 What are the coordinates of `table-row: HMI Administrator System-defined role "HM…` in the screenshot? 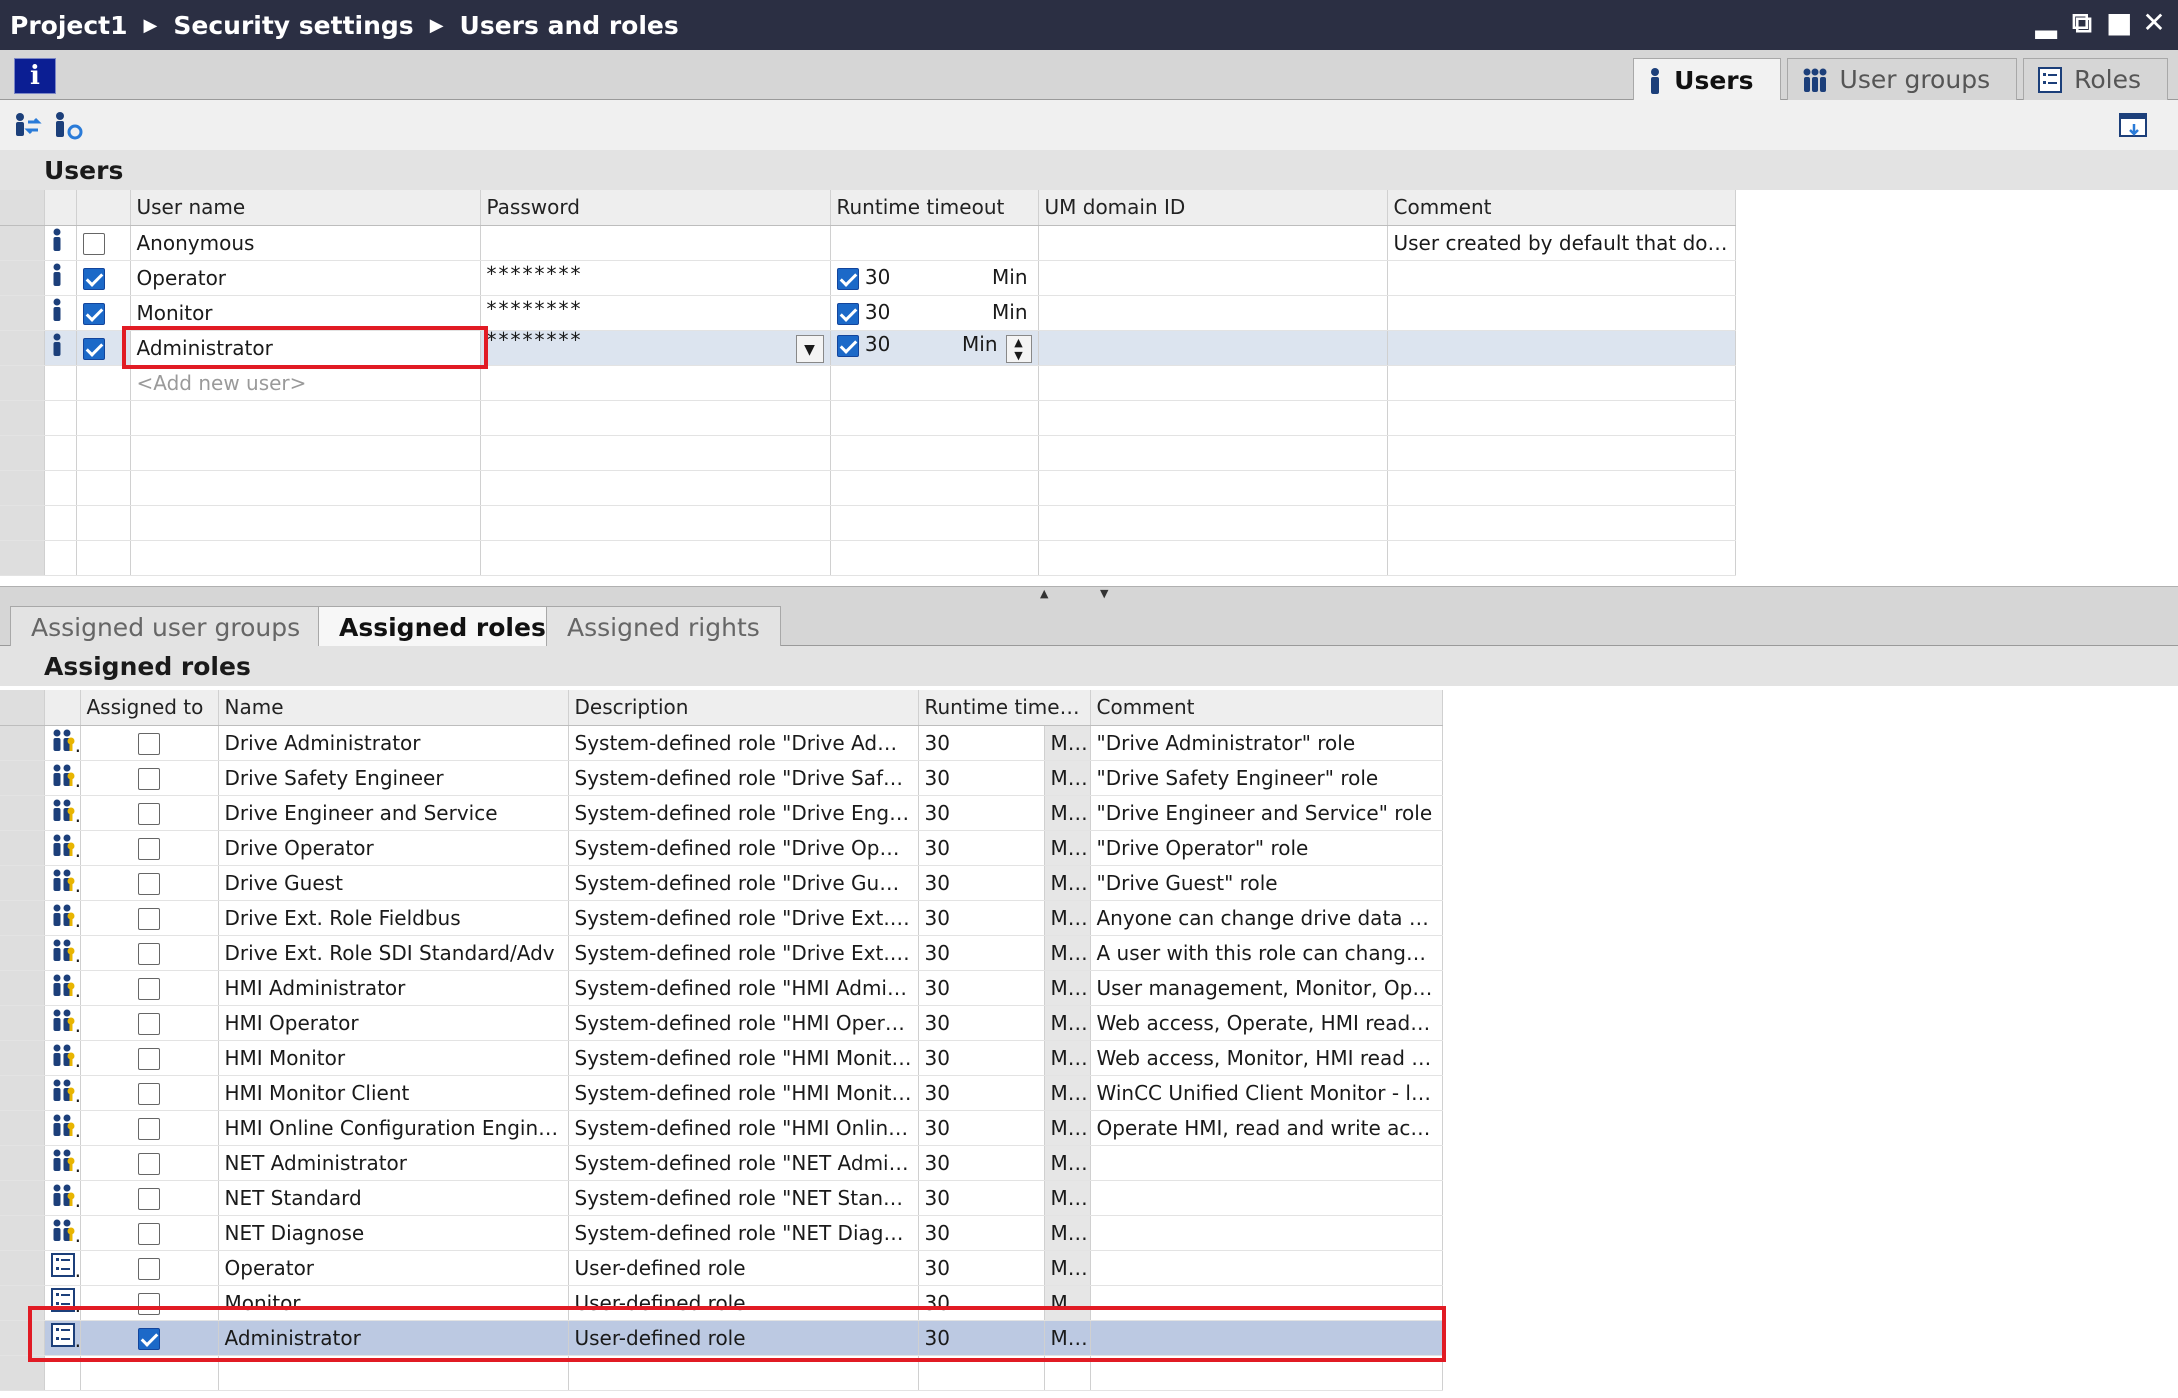 It's located at (721, 988).